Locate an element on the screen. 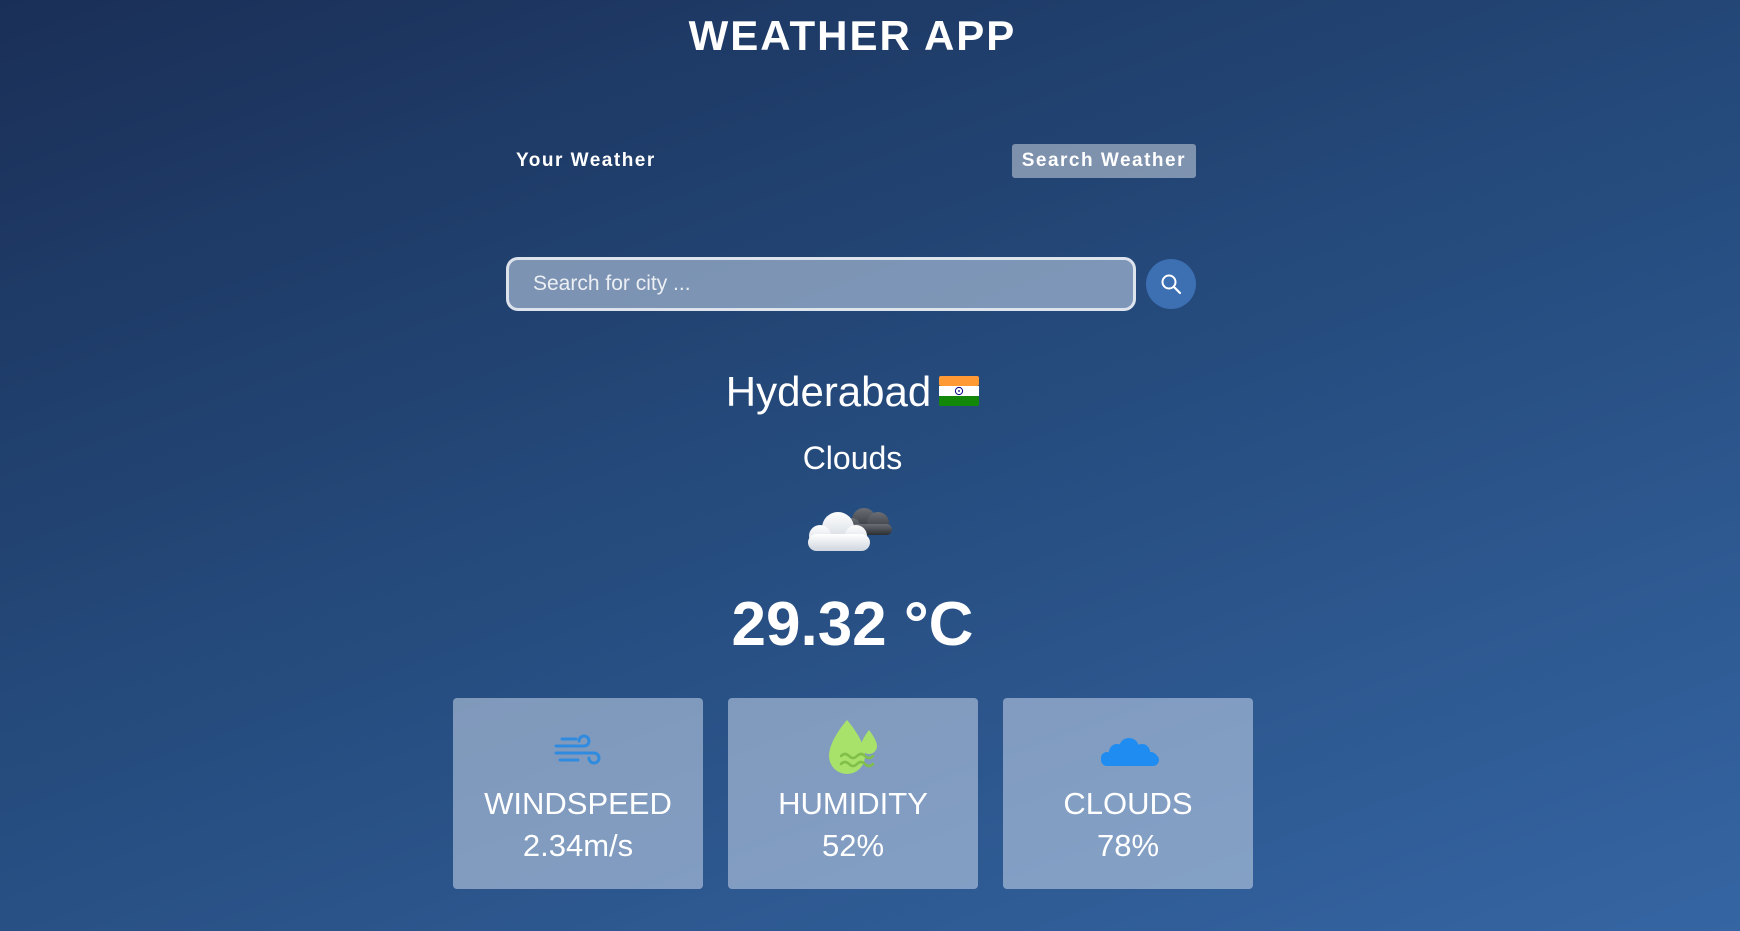 The width and height of the screenshot is (1740, 931). clouds-icon is located at coordinates (1128, 750).